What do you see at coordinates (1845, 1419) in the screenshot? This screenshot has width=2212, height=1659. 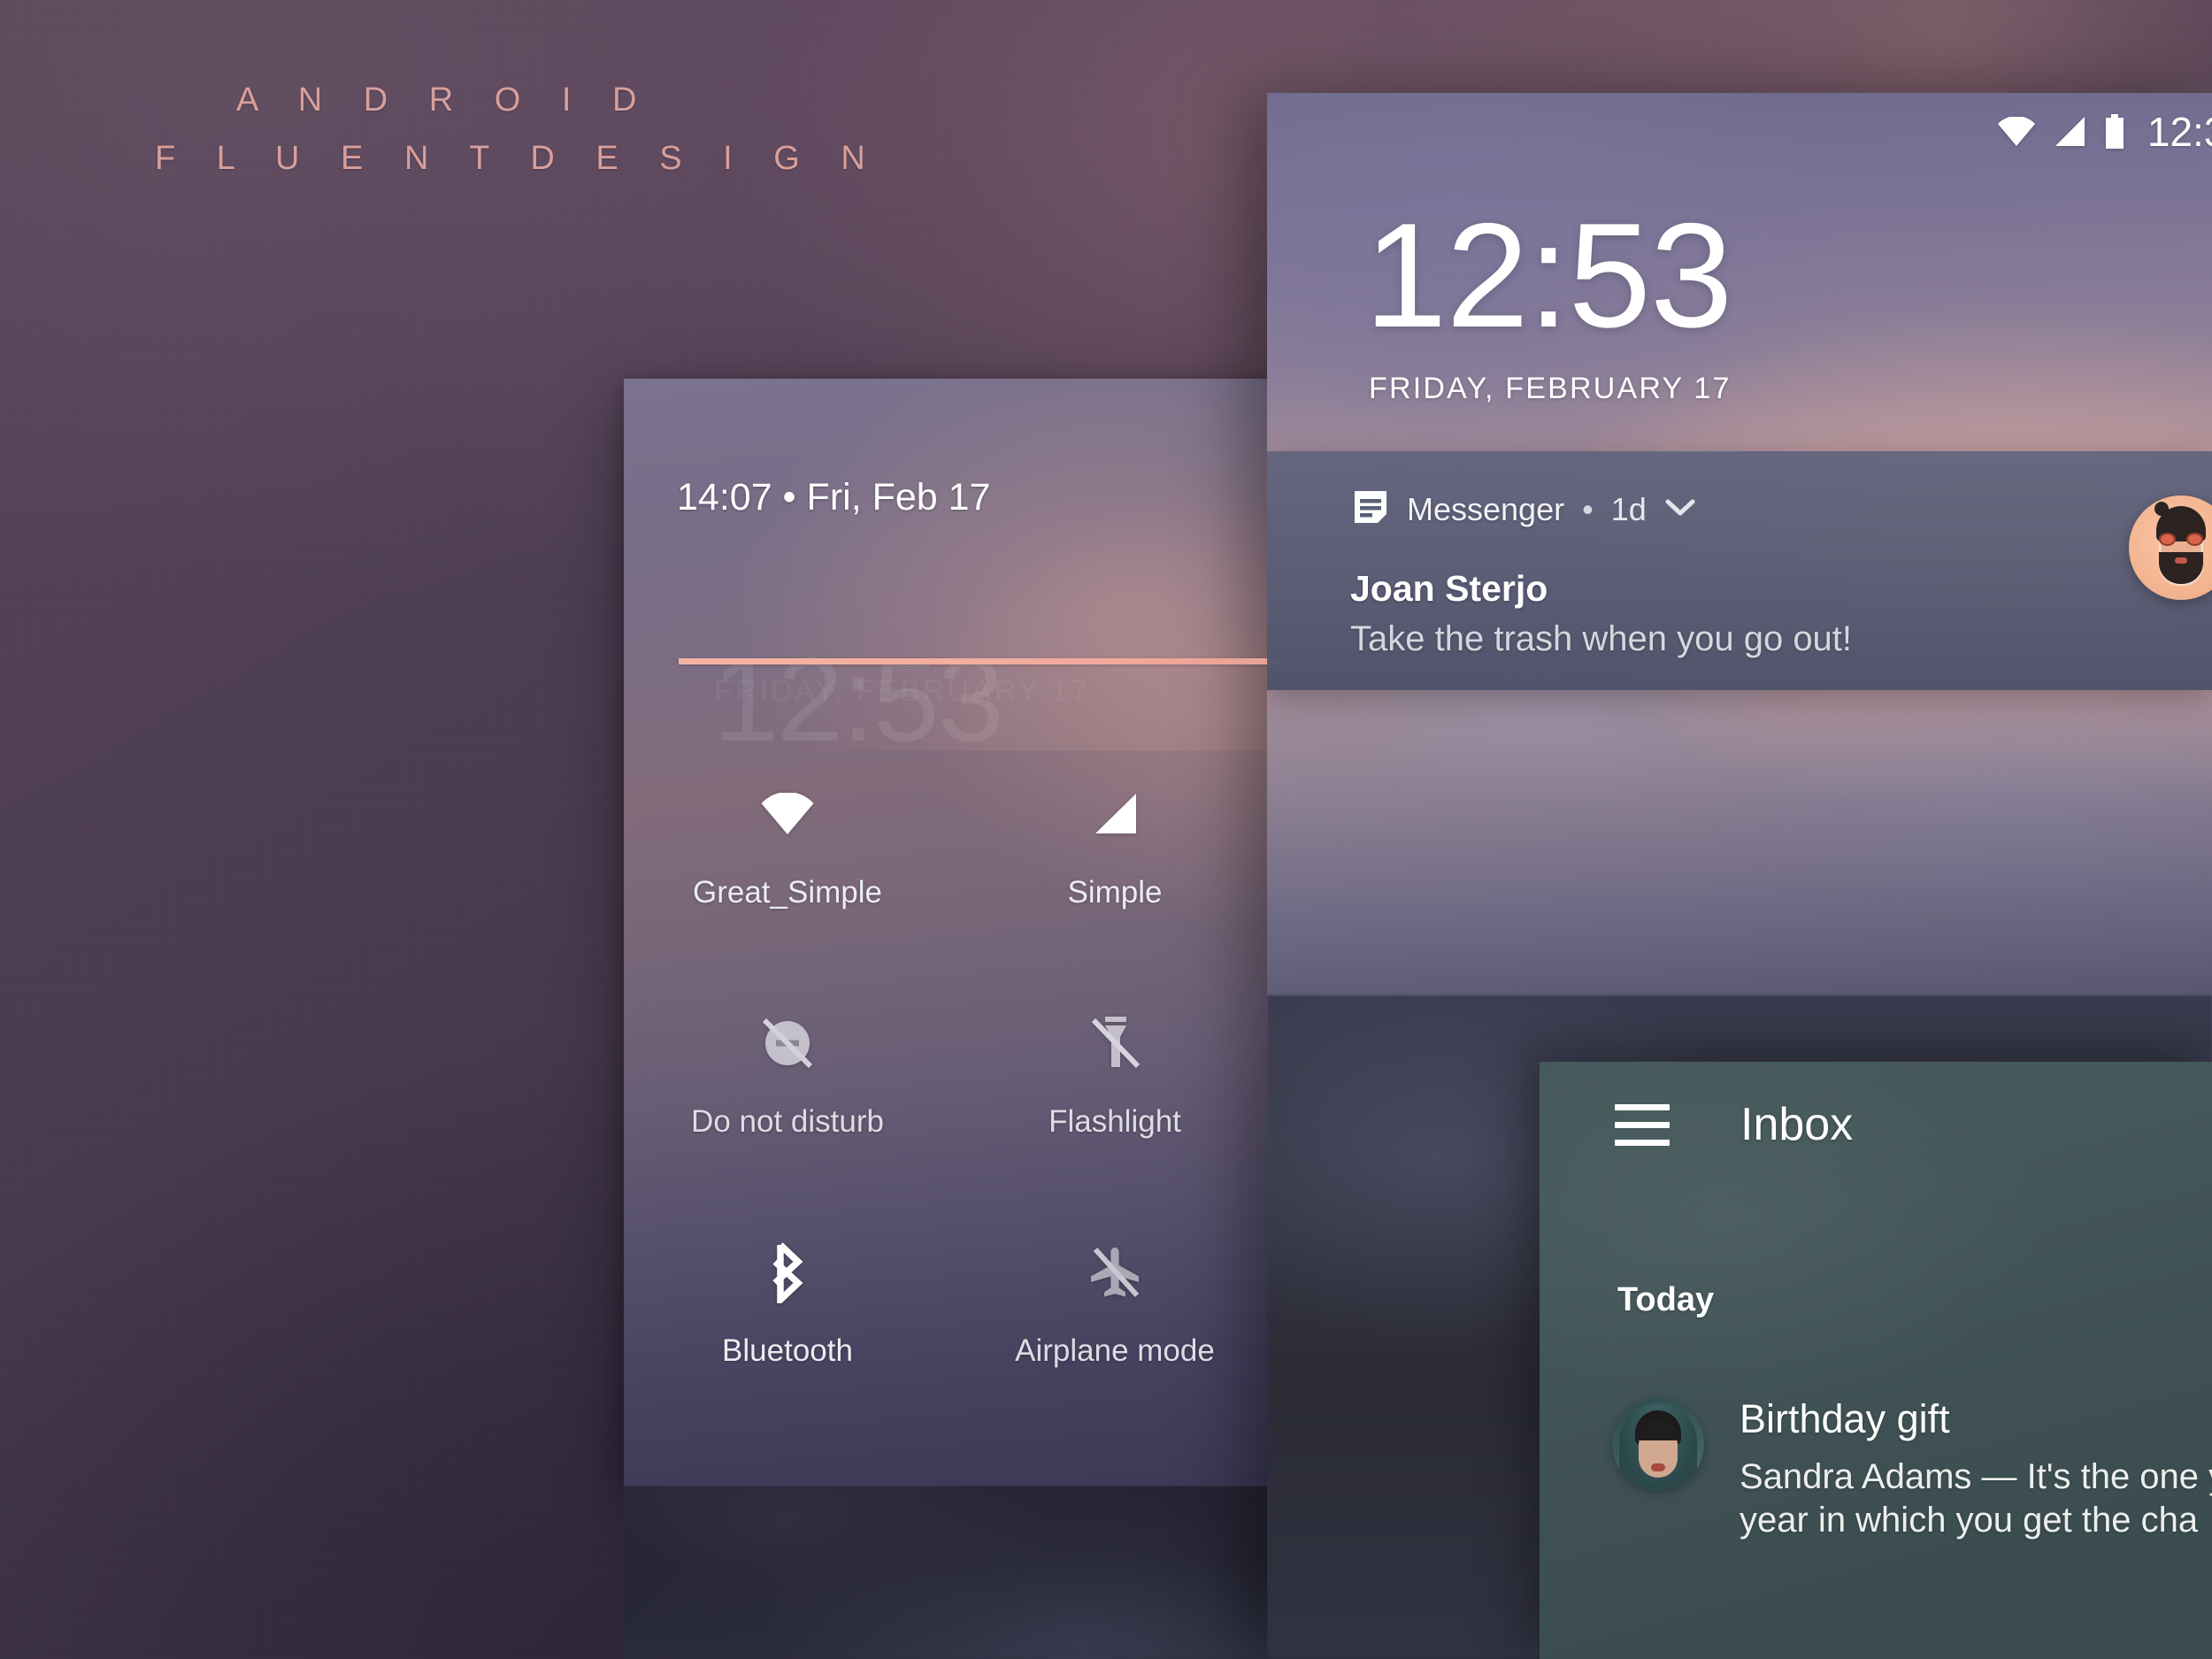 I see `mail-subject: Birthday gift` at bounding box center [1845, 1419].